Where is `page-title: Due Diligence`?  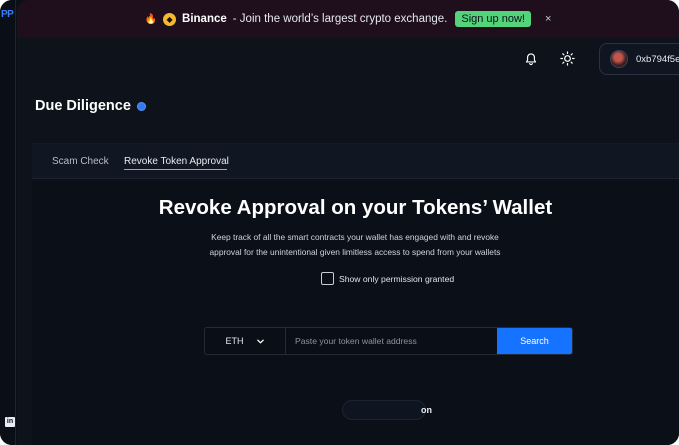 page-title: Due Diligence is located at coordinates (83, 106).